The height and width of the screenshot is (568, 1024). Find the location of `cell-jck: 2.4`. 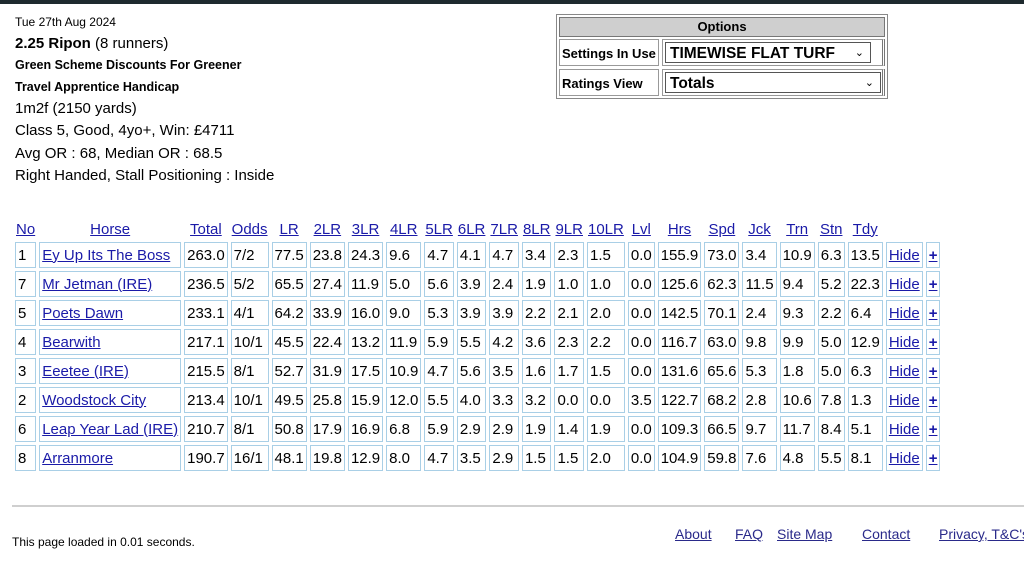

cell-jck: 2.4 is located at coordinates (759, 313).